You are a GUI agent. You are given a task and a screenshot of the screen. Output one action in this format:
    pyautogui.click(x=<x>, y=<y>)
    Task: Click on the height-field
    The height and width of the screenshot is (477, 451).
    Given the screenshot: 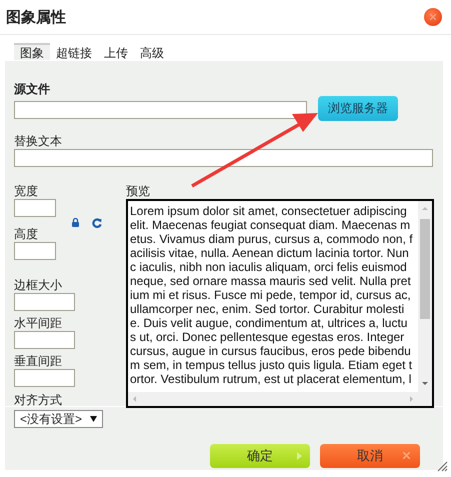 What is the action you would take?
    pyautogui.click(x=35, y=251)
    